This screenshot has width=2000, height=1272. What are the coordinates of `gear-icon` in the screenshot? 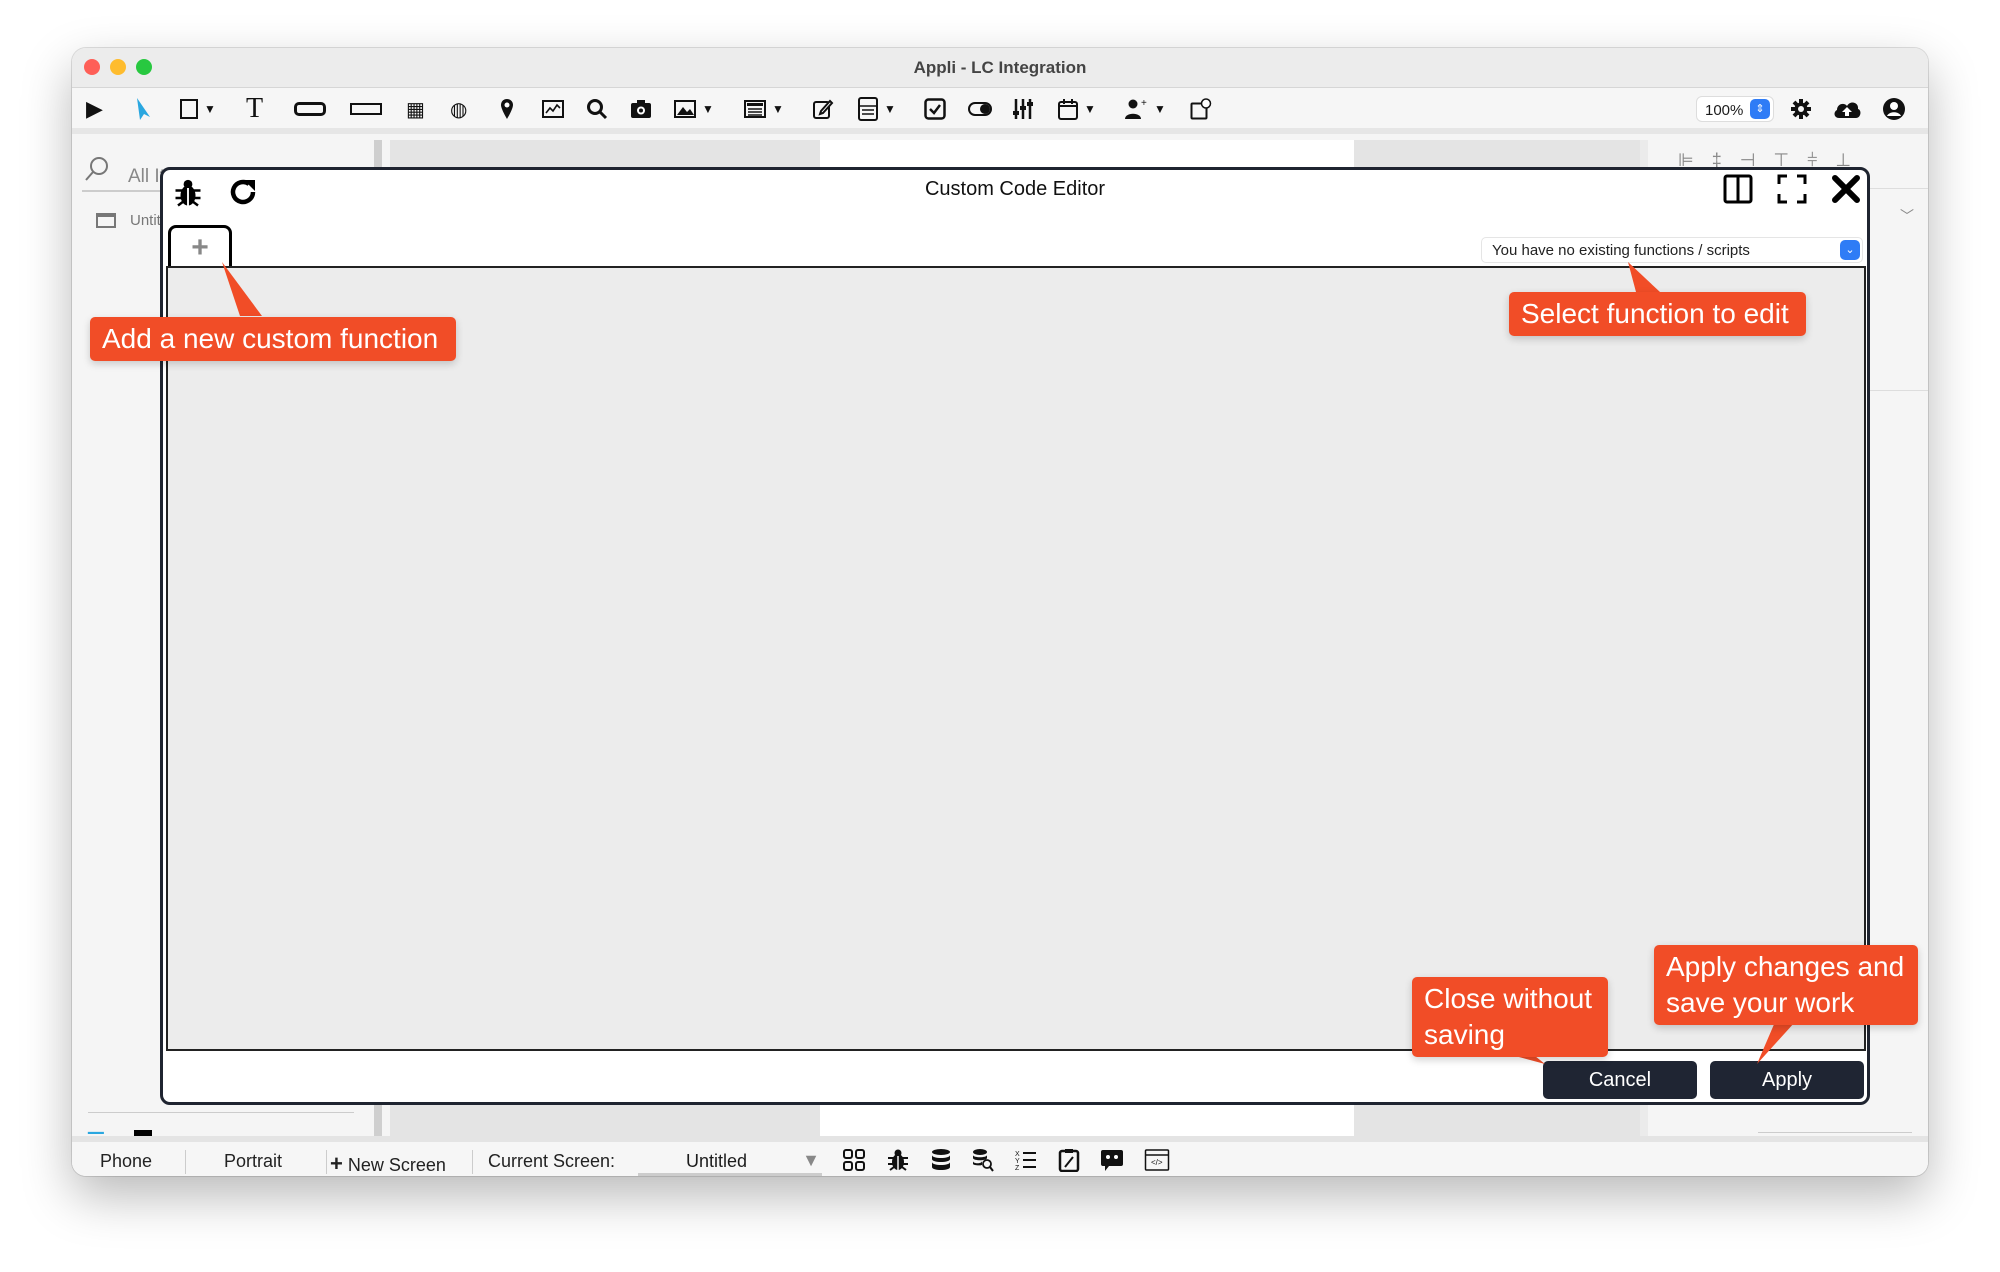 It's located at (1801, 109).